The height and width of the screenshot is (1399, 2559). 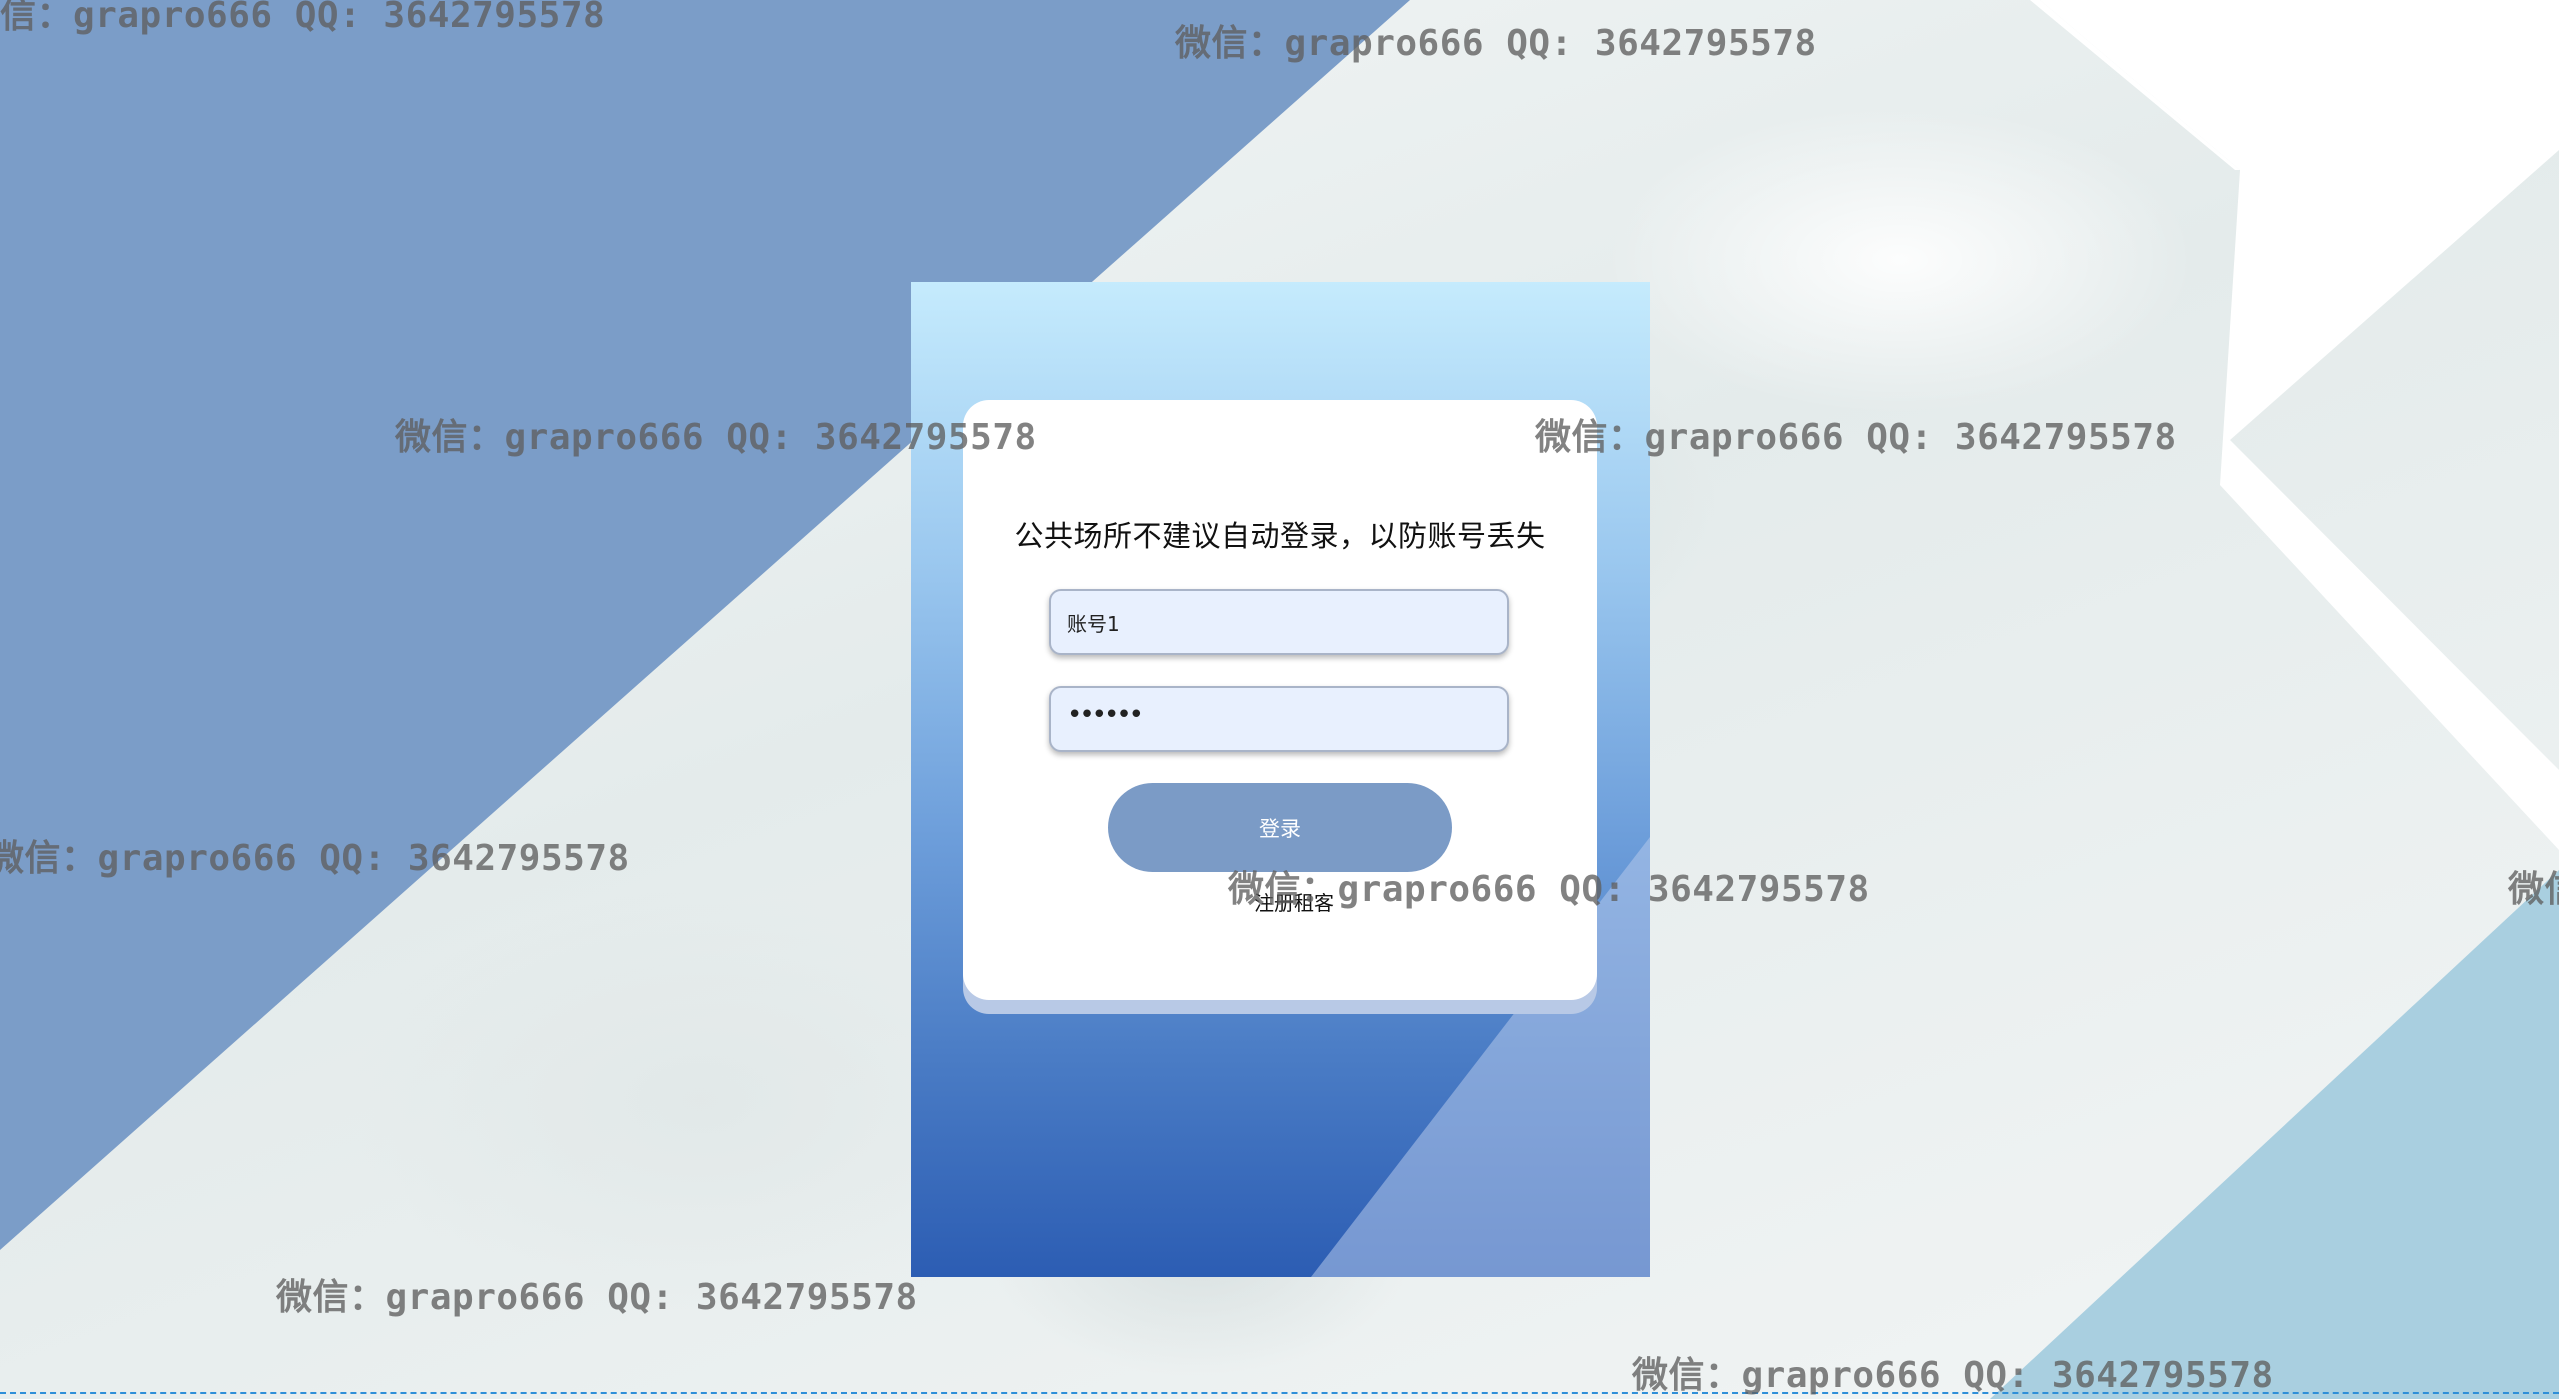 I want to click on login-button: 登录, so click(x=1280, y=827).